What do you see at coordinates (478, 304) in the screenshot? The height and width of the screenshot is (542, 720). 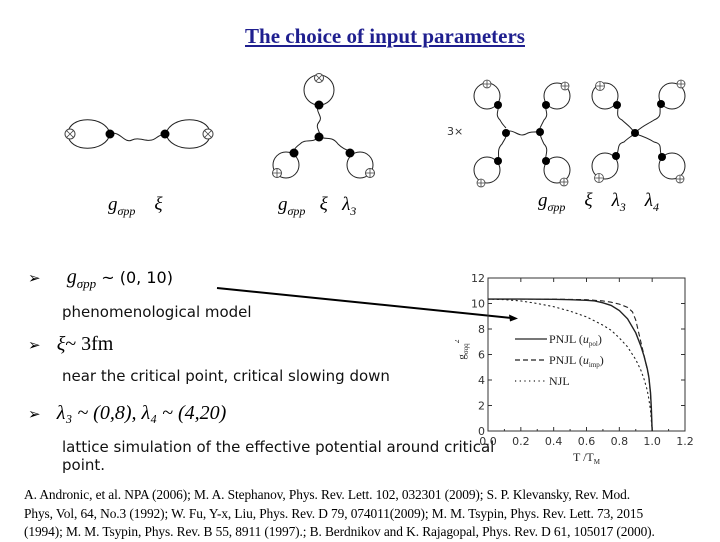 I see `y-tick-label: 10` at bounding box center [478, 304].